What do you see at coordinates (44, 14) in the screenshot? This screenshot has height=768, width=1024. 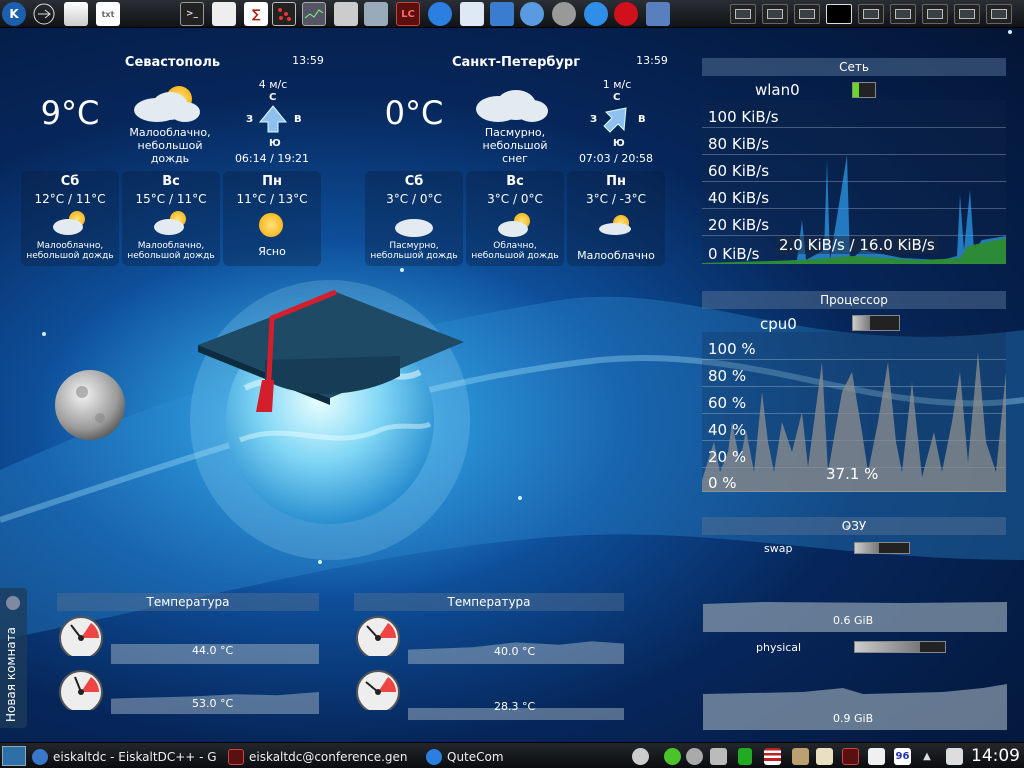 I see `usb-icon` at bounding box center [44, 14].